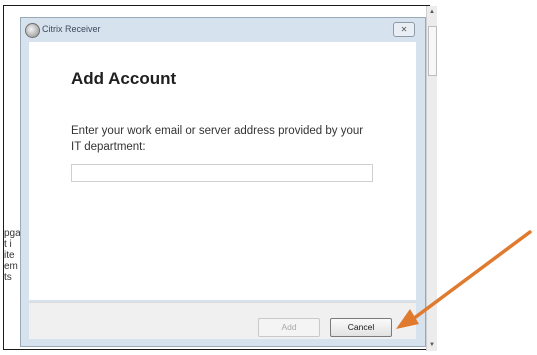  I want to click on dialog-heading: Add Account, so click(124, 78).